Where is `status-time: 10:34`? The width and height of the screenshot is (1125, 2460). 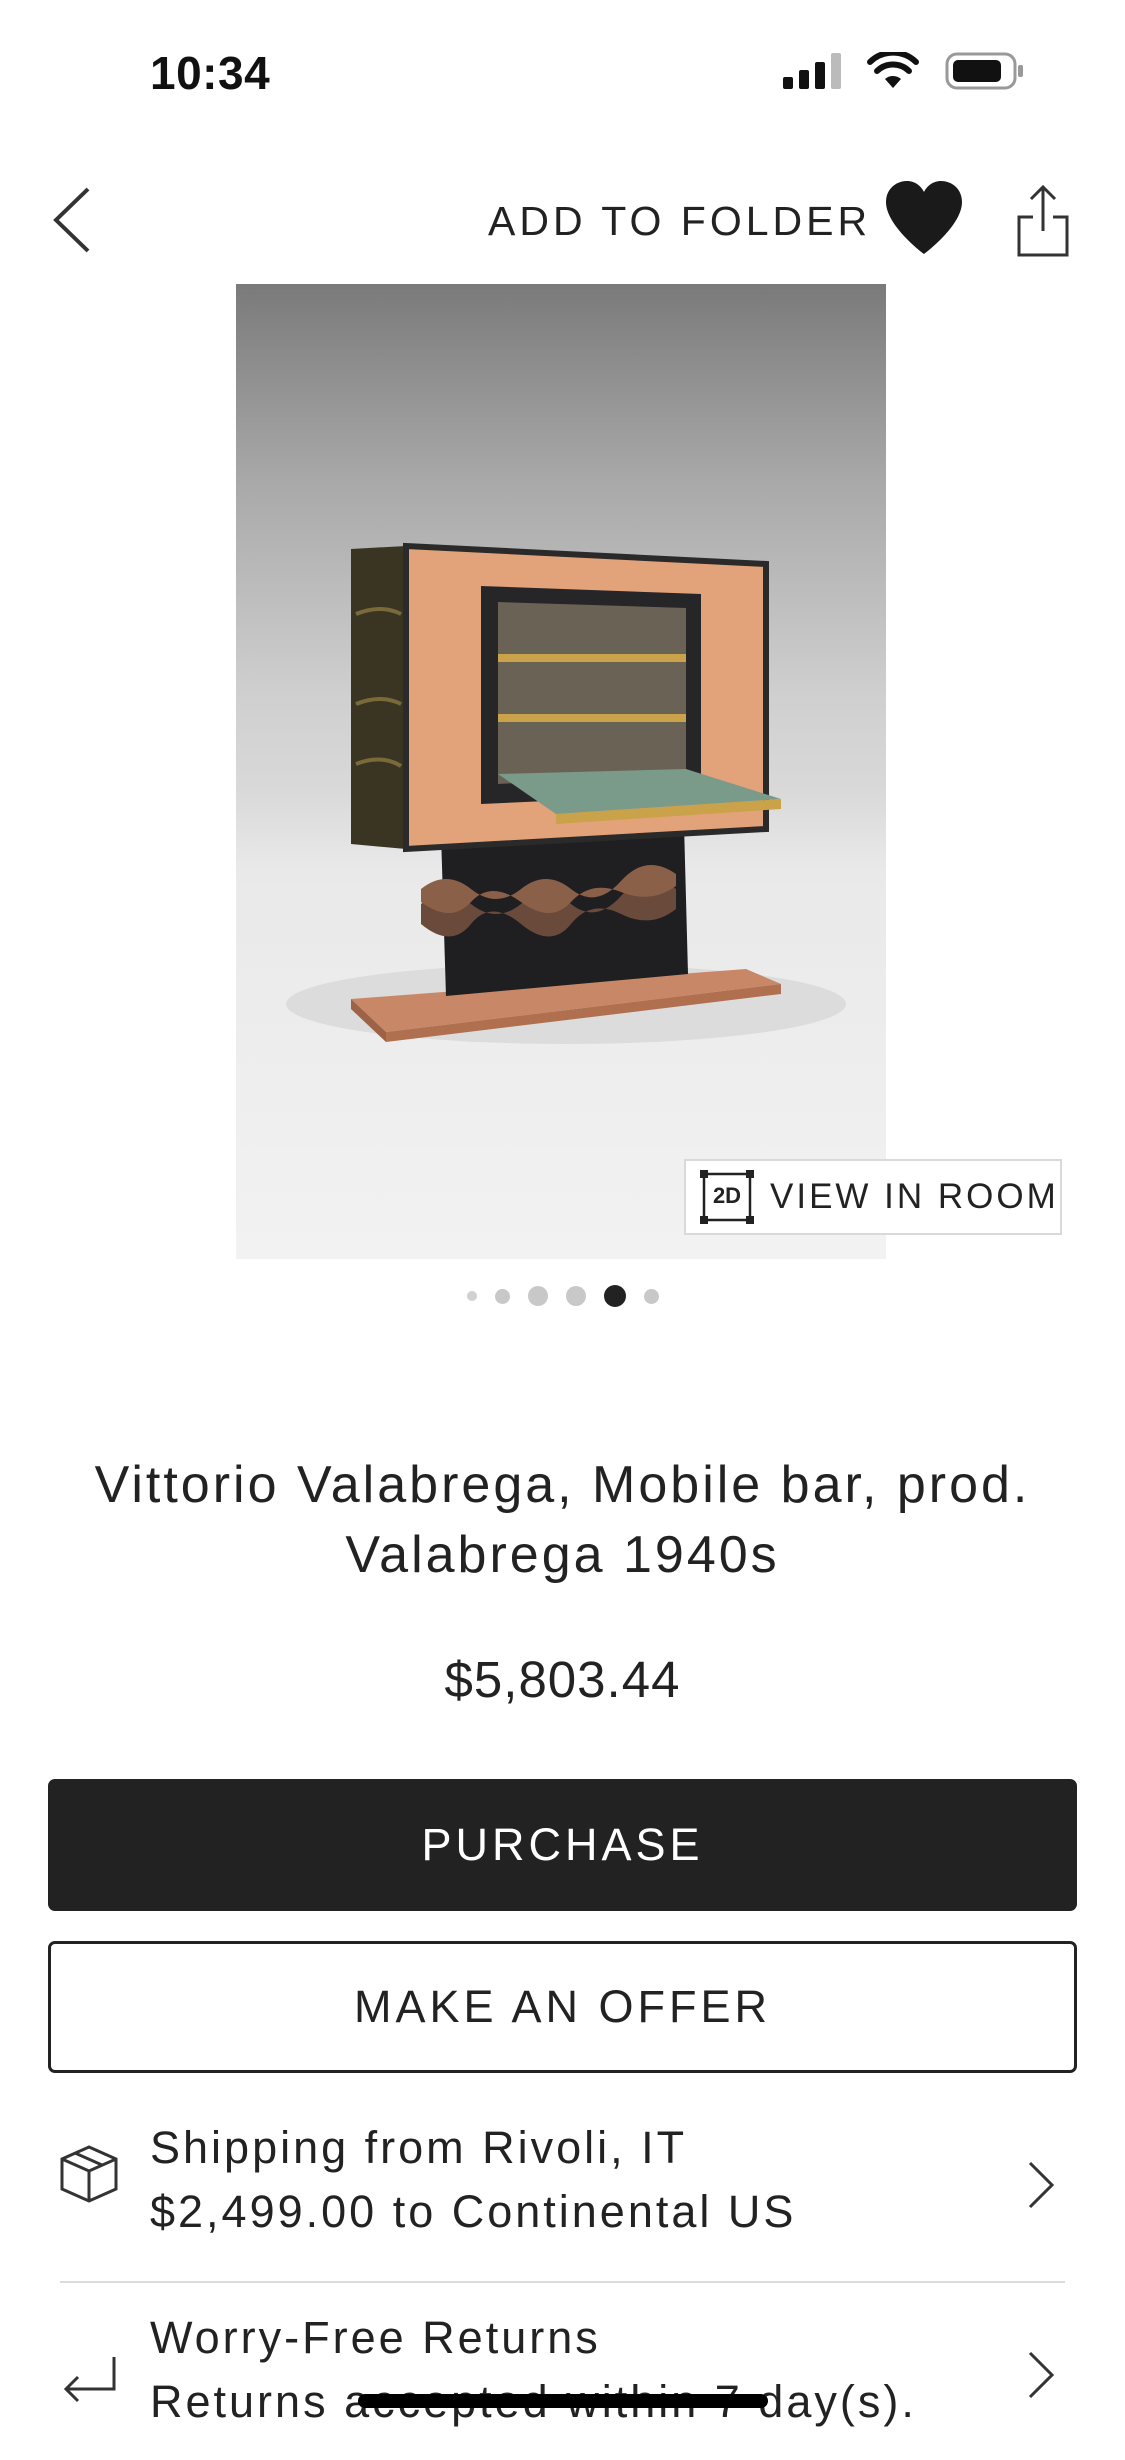 status-time: 10:34 is located at coordinates (210, 73).